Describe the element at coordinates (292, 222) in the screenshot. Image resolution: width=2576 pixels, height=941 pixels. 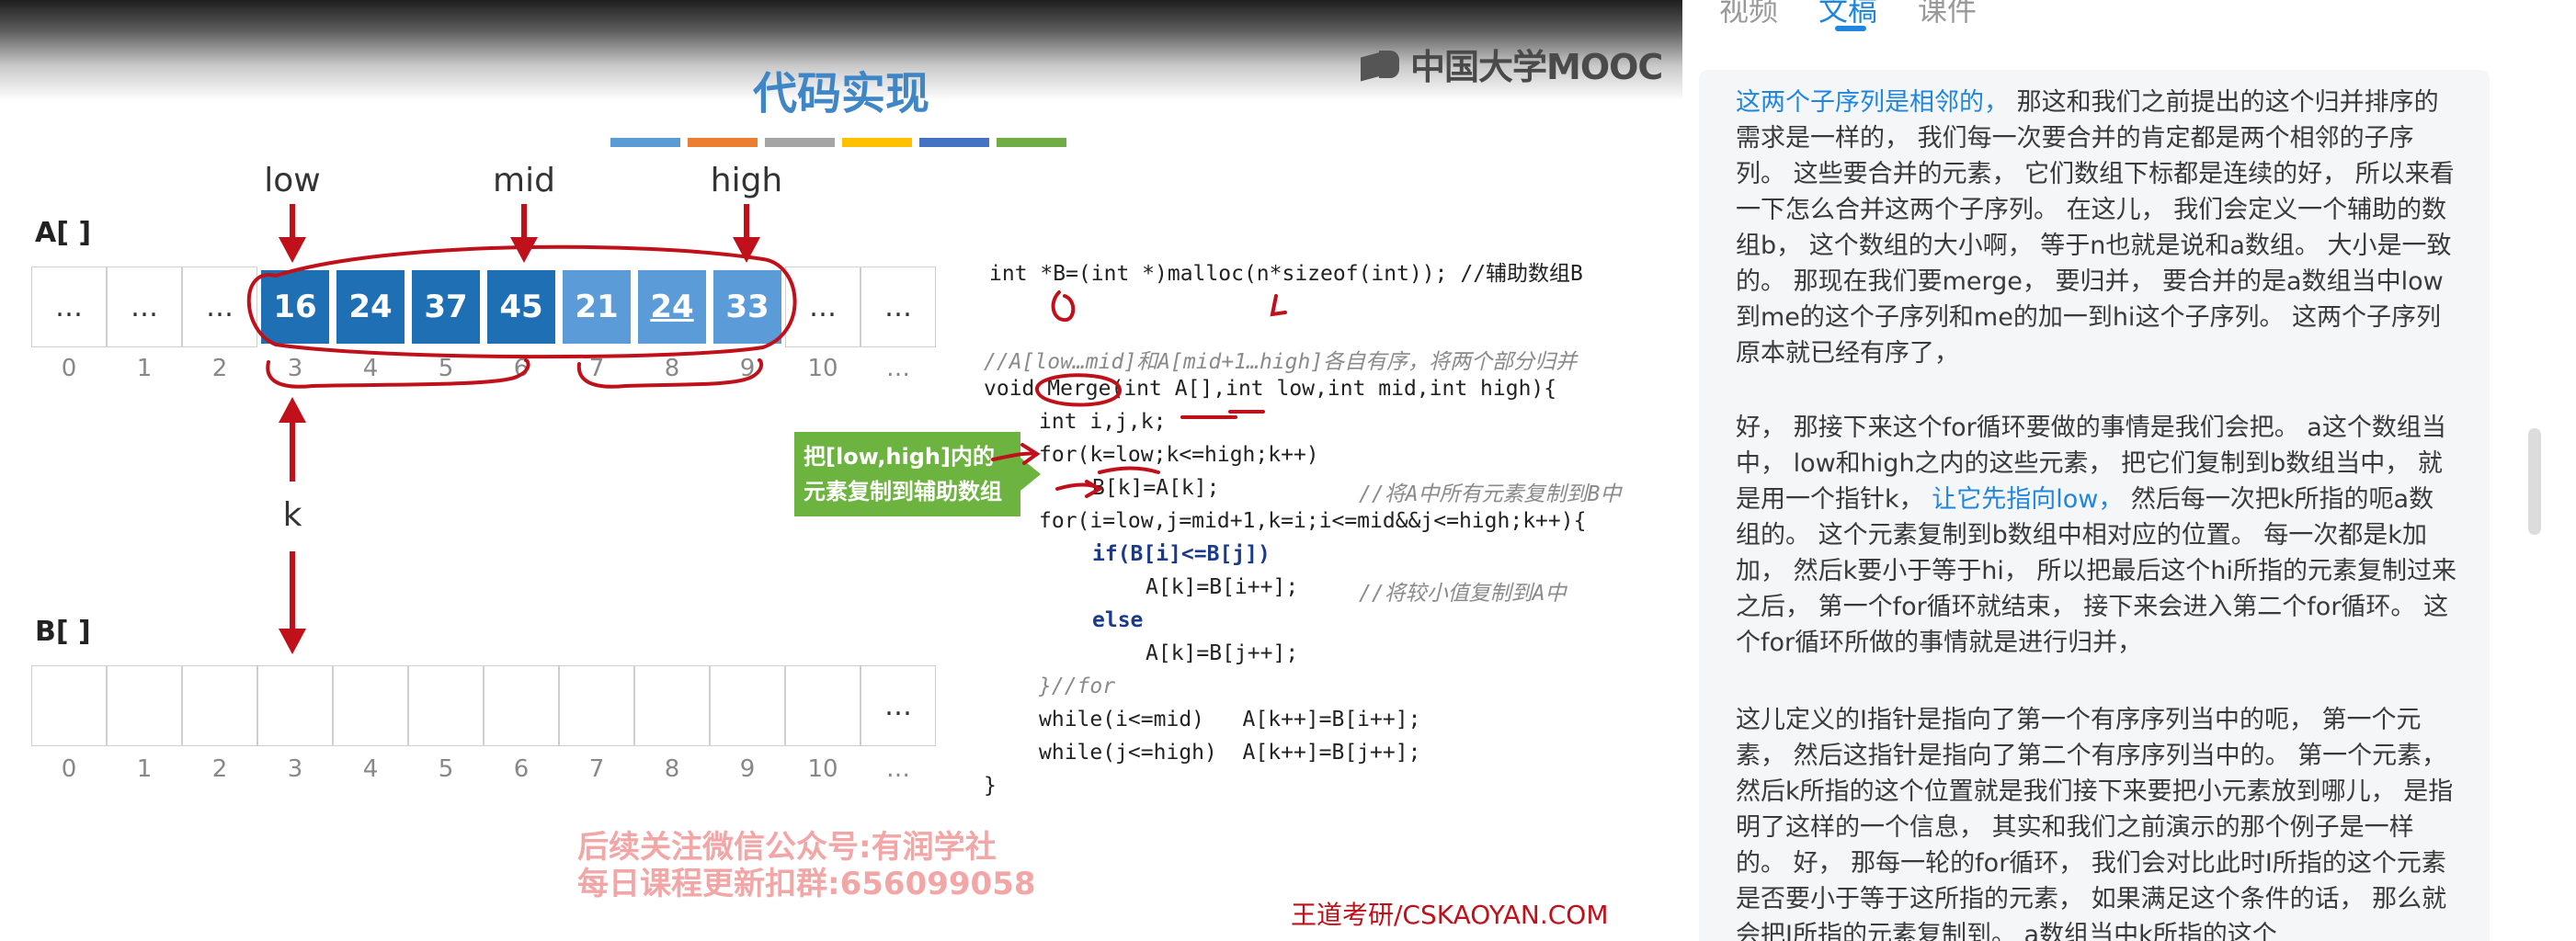
I see `low-arrow-shaft` at that location.